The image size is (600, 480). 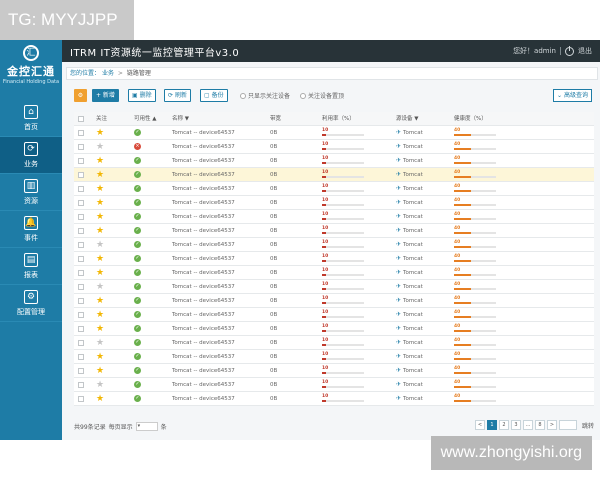 What do you see at coordinates (539, 425) in the screenshot?
I see `page-button: 8` at bounding box center [539, 425].